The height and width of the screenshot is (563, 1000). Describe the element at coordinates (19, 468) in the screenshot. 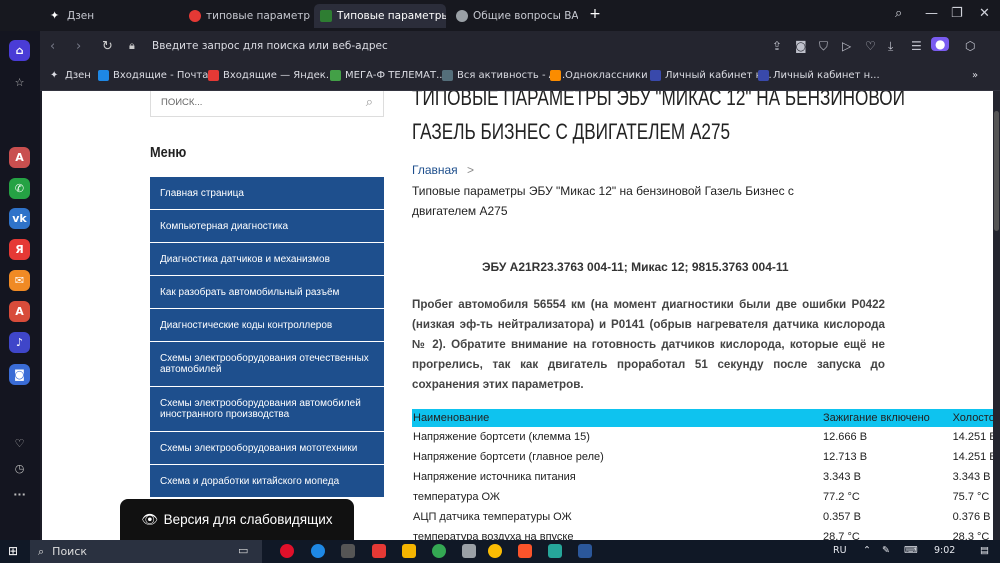

I see `clock-icon: ◷` at that location.